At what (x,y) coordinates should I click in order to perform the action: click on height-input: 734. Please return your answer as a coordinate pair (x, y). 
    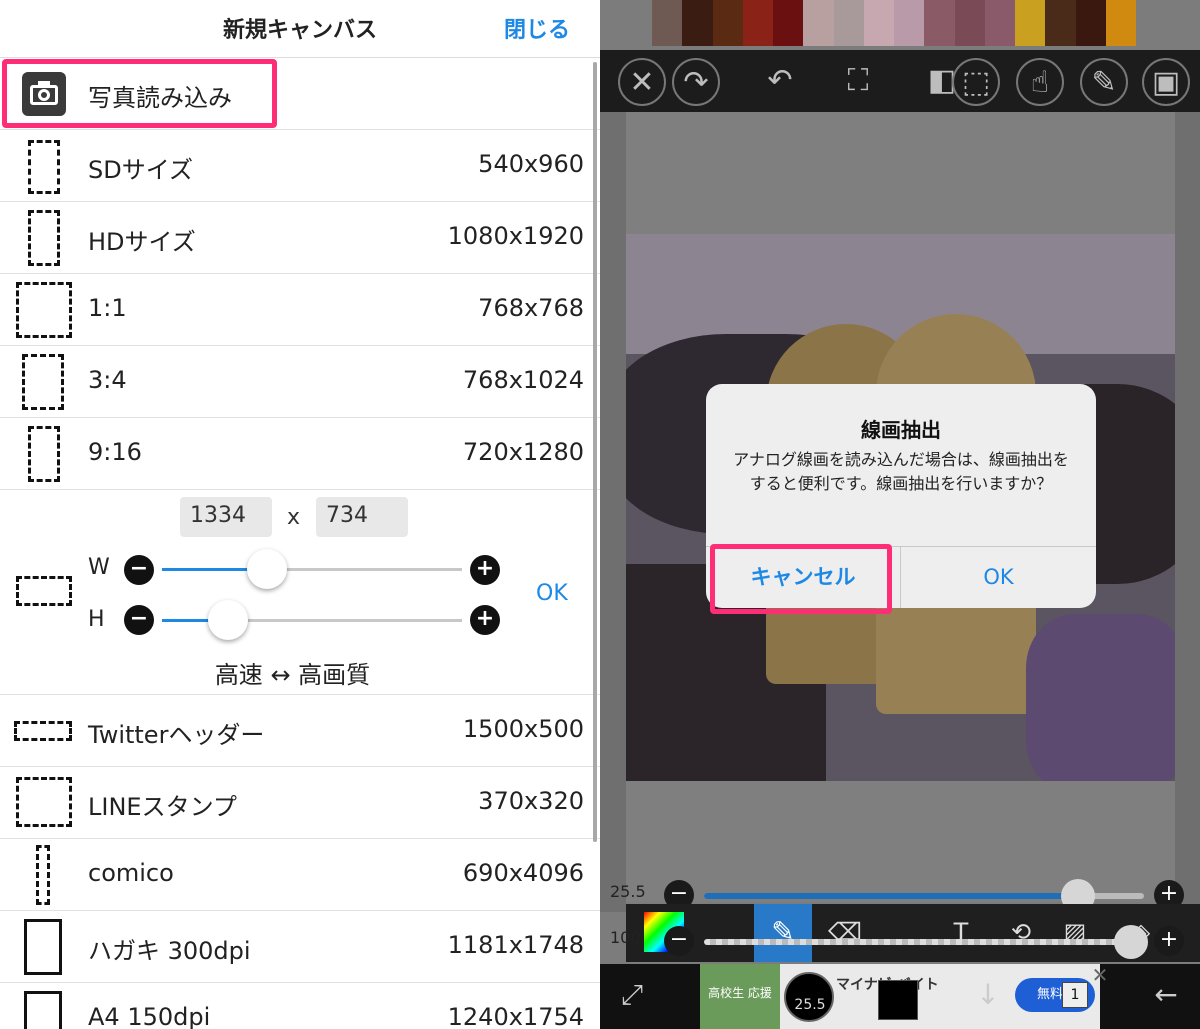
    Looking at the image, I should click on (362, 517).